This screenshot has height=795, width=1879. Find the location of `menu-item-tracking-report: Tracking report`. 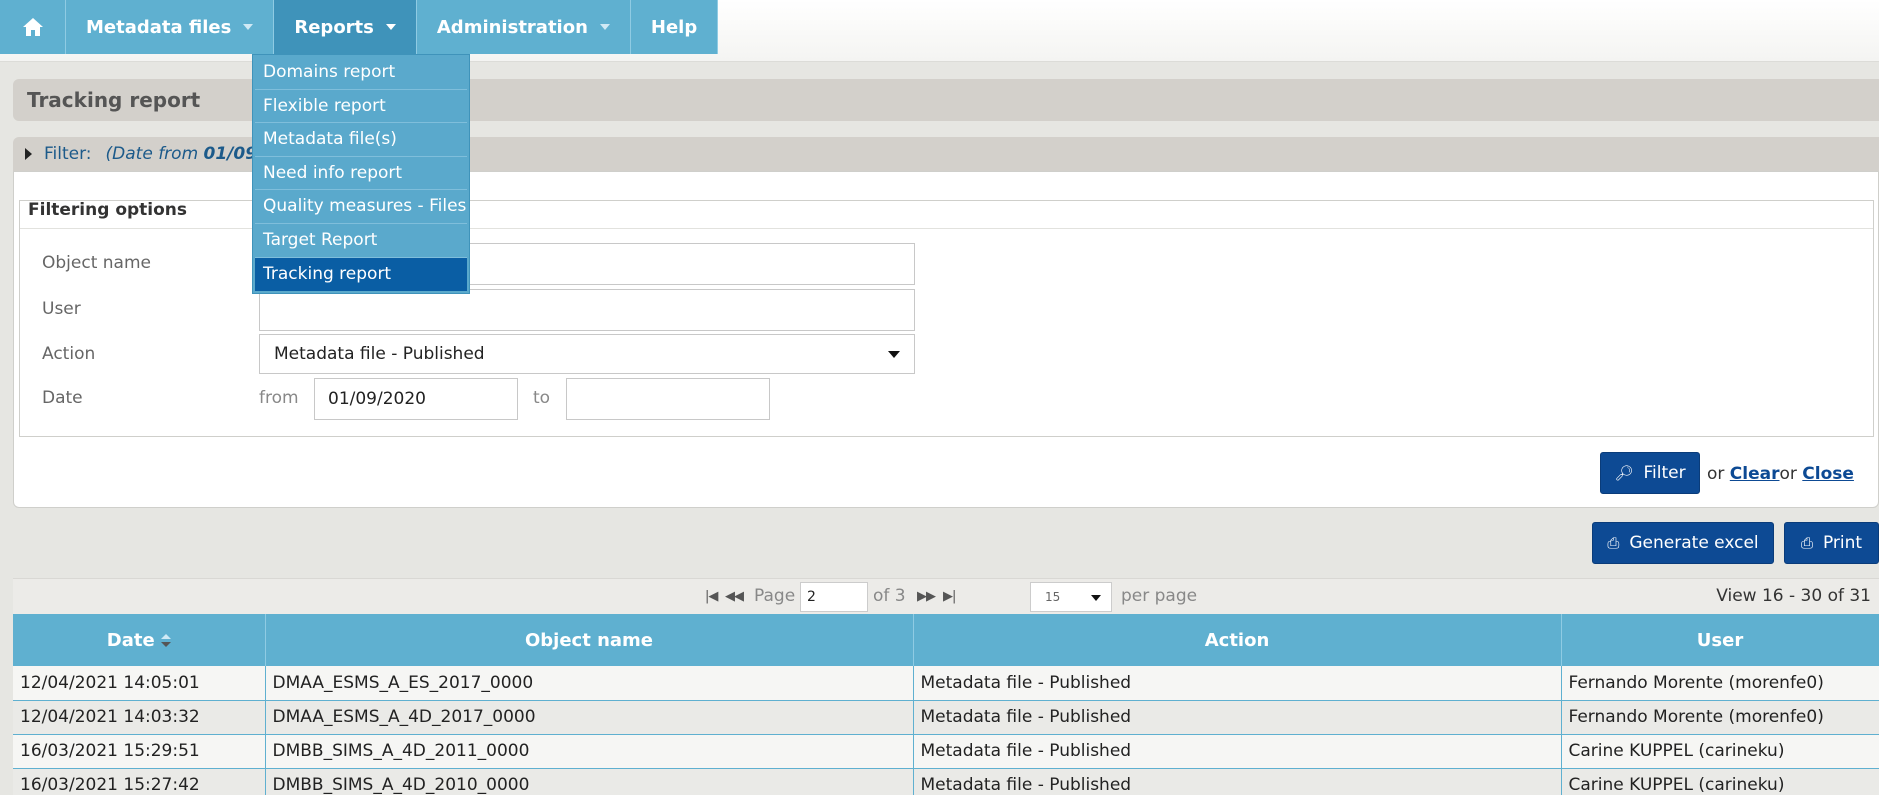

menu-item-tracking-report: Tracking report is located at coordinates (361, 274).